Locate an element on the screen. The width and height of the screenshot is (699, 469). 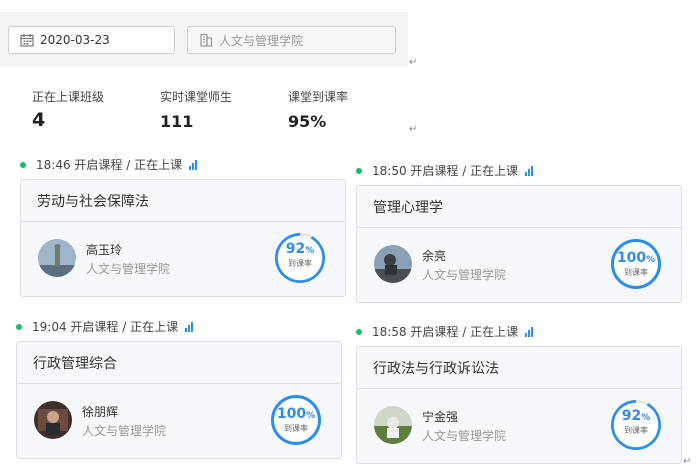
building-icon is located at coordinates (206, 40).